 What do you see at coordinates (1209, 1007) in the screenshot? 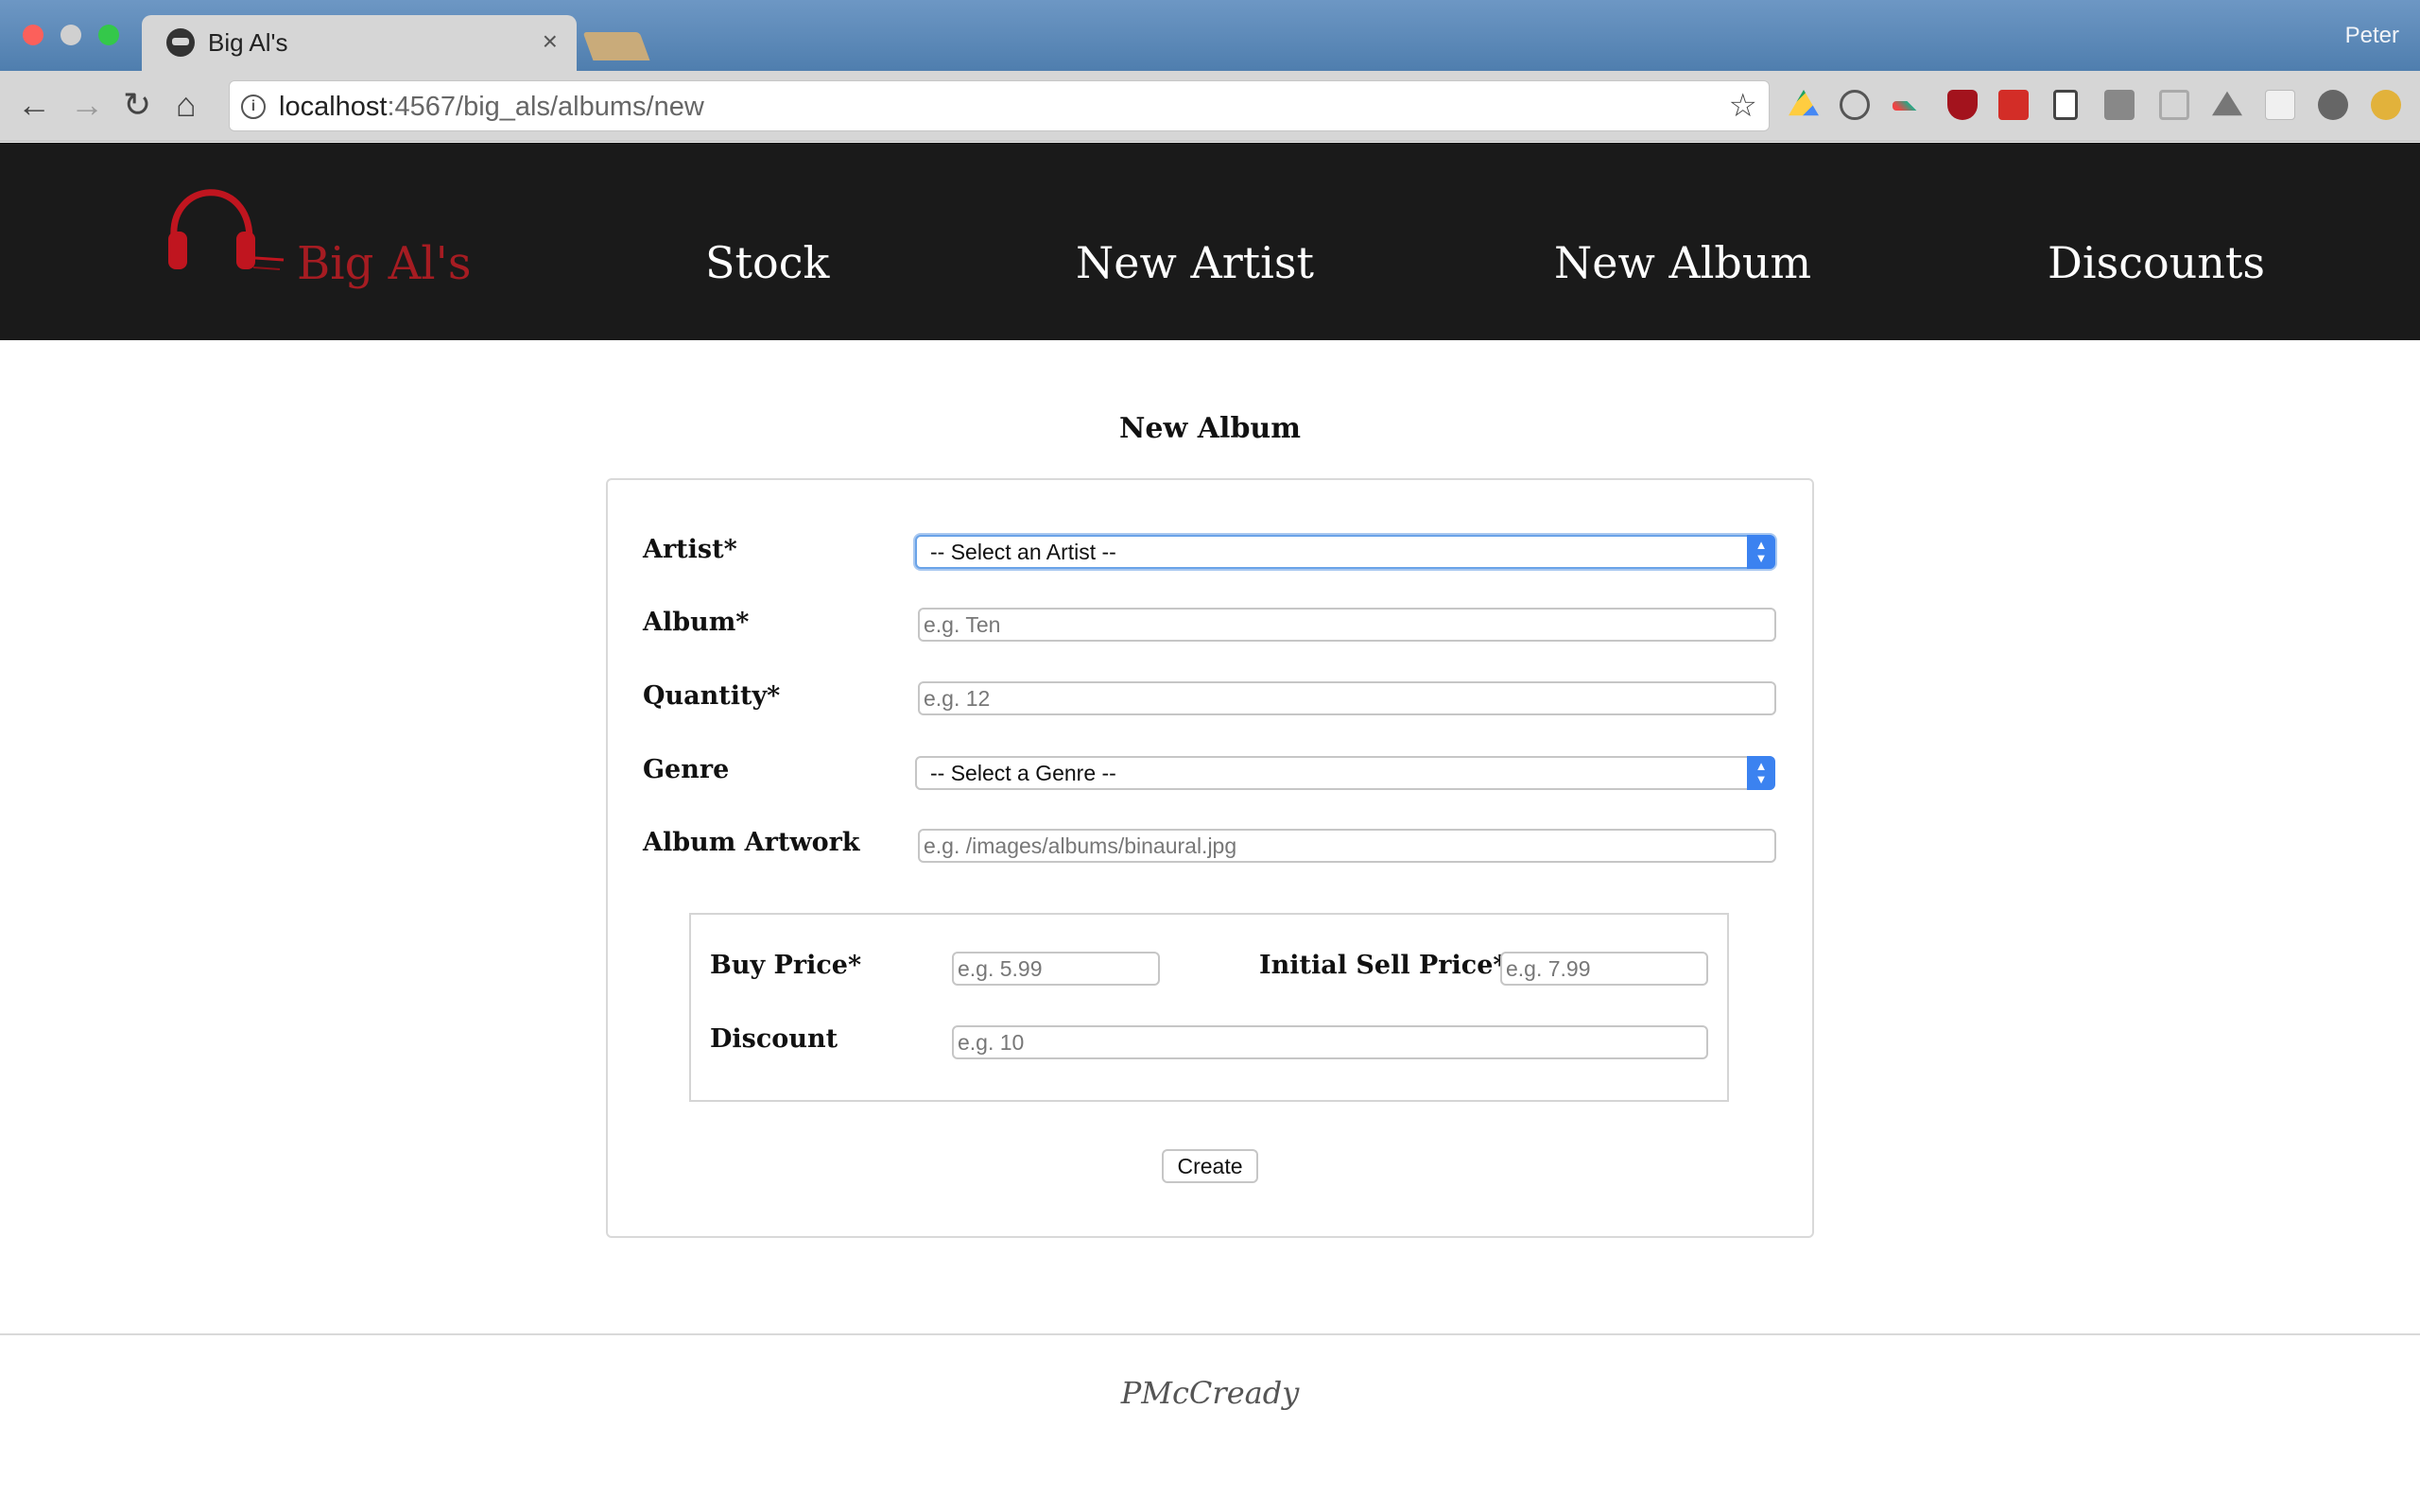
I see `pricing-group` at bounding box center [1209, 1007].